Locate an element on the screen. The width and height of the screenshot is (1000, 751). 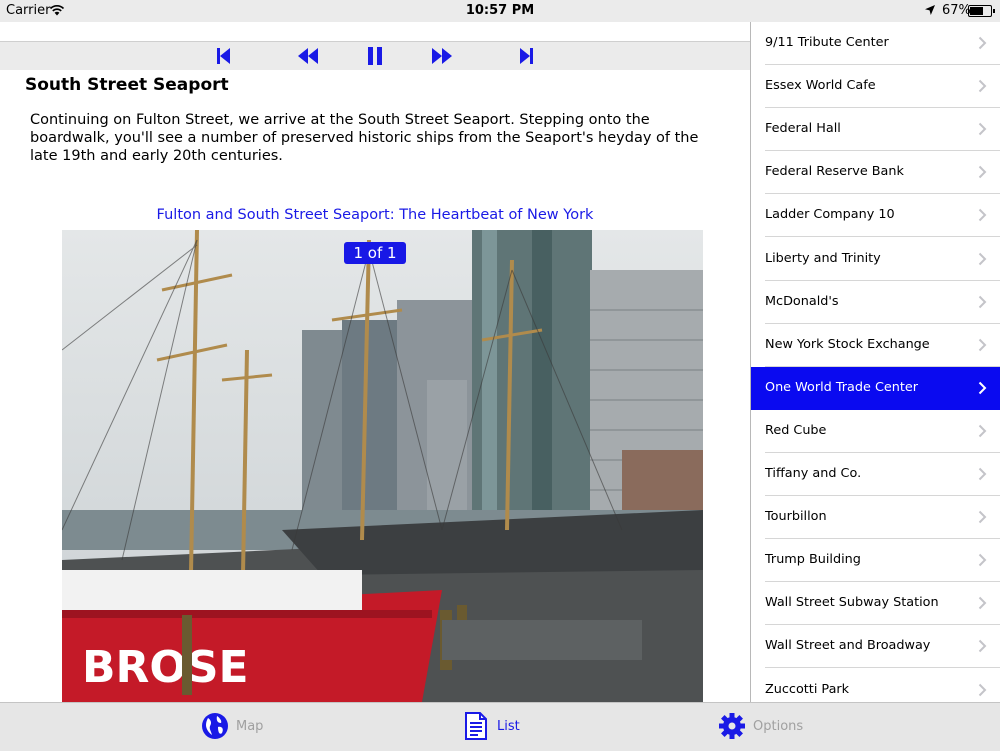
list-item: Wall Street Subway Station is located at coordinates (875, 604).